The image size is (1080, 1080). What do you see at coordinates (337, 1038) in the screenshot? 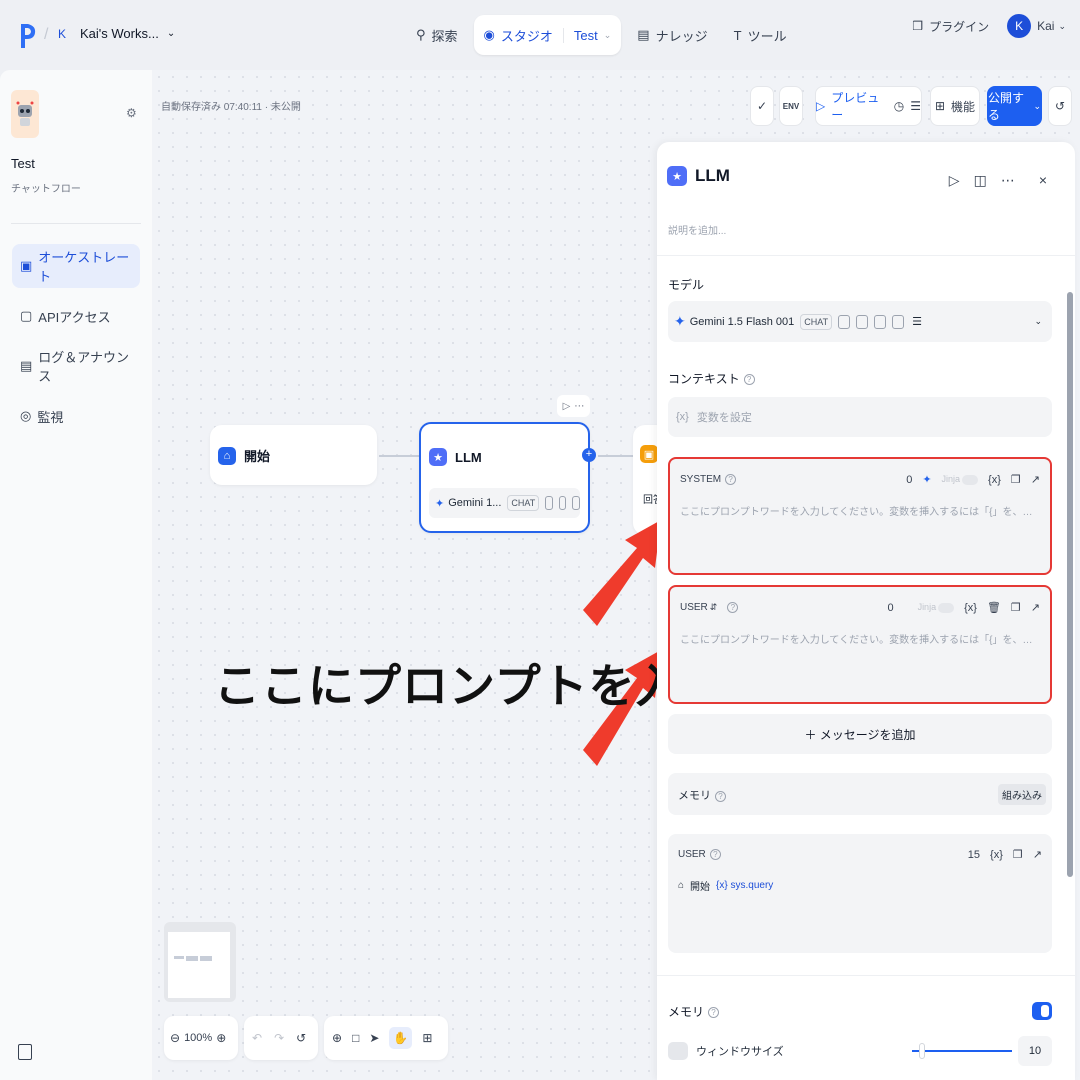
I see `add-block-icon: ⊕` at bounding box center [337, 1038].